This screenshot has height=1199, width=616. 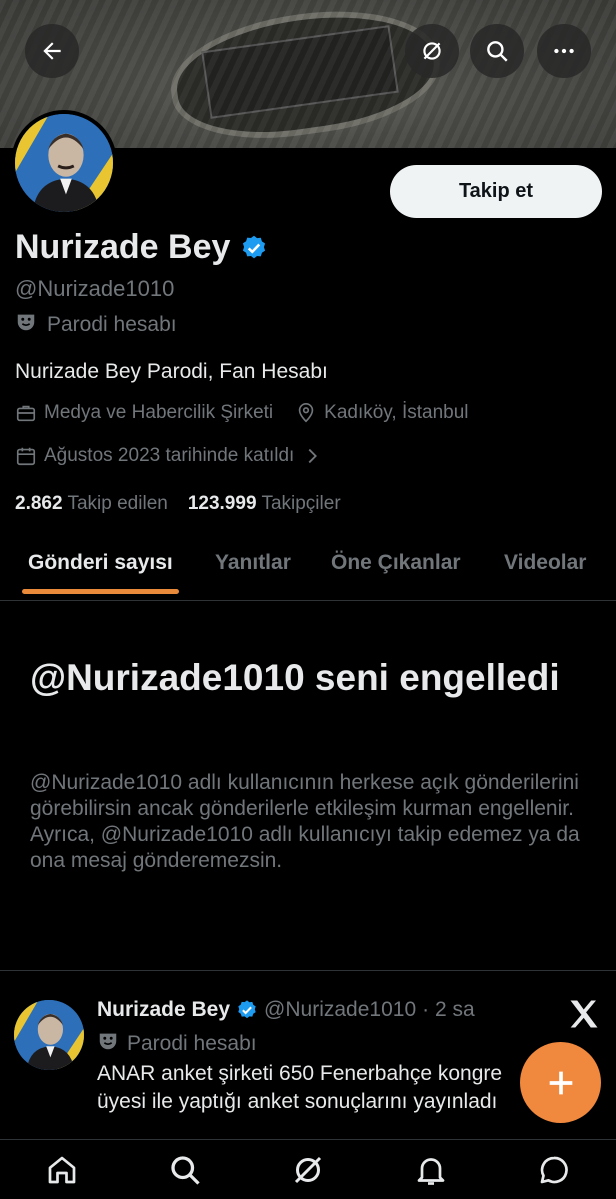 What do you see at coordinates (112, 324) in the screenshot?
I see `parody-label: Parodi hesabı` at bounding box center [112, 324].